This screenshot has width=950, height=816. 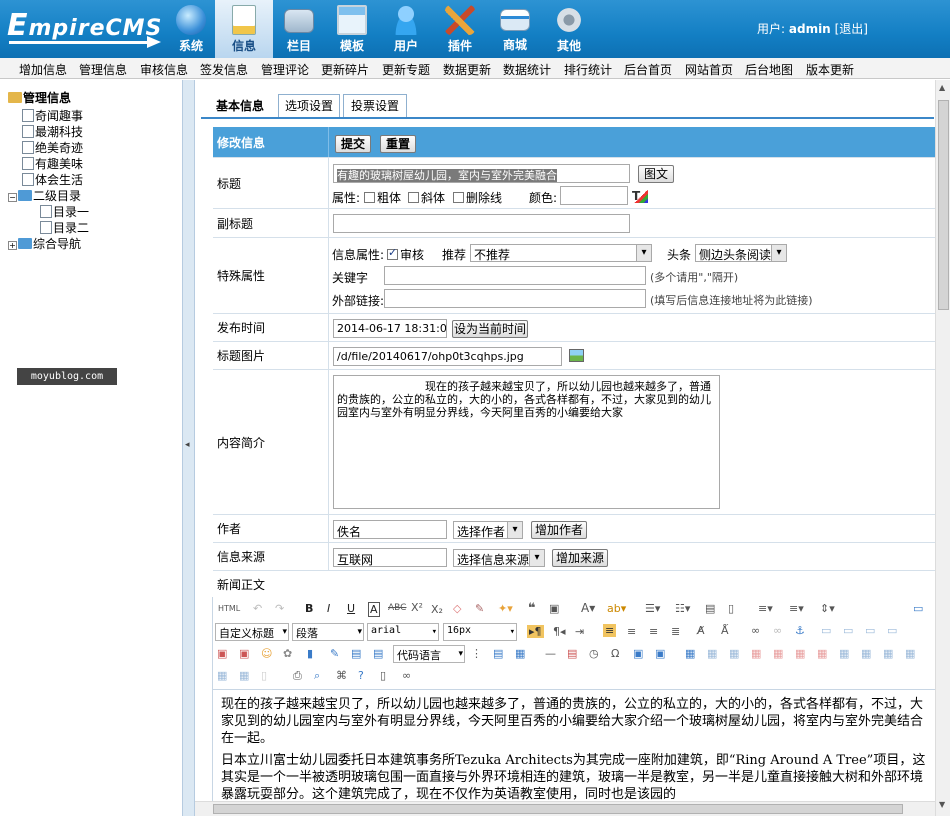 I want to click on set-current-time-button: 设为当前时间, so click(x=490, y=329).